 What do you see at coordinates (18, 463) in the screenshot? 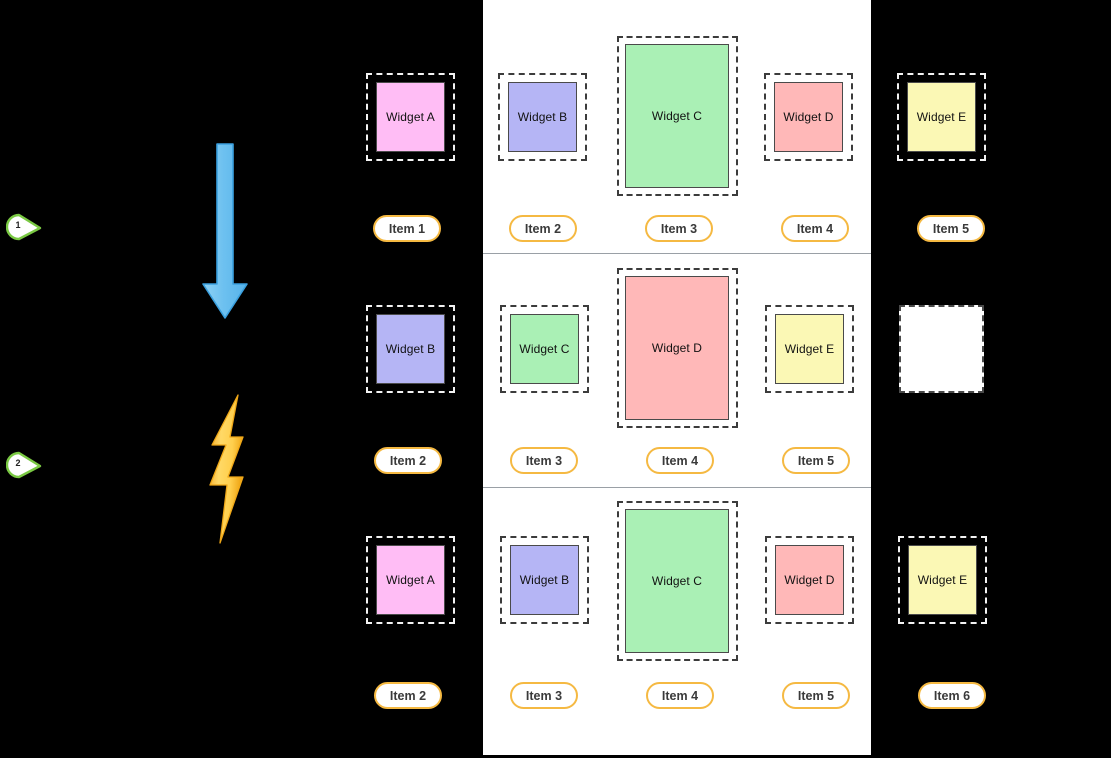
I see `callout-number: 2` at bounding box center [18, 463].